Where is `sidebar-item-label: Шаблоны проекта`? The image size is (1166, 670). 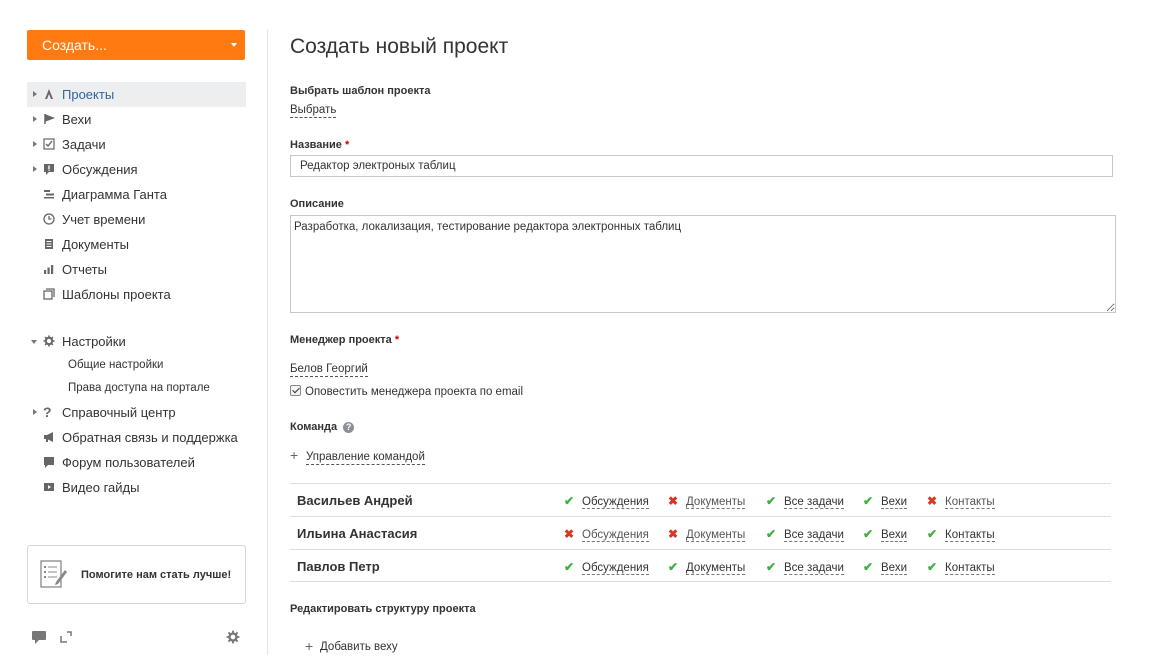
sidebar-item-label: Шаблоны проекта is located at coordinates (116, 294).